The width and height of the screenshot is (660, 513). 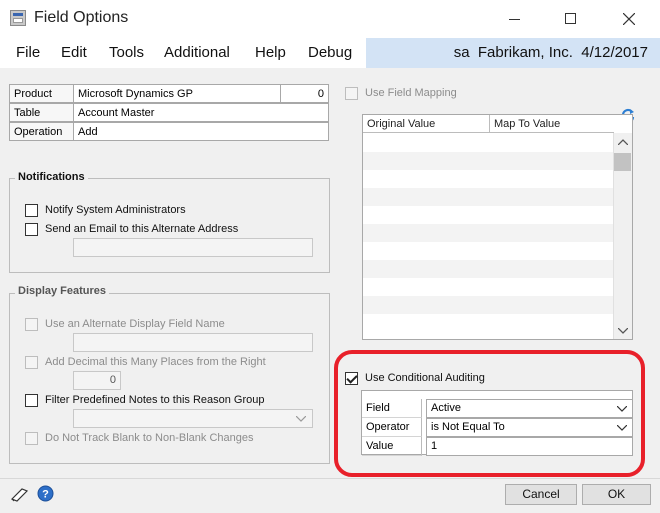 What do you see at coordinates (41, 131) in the screenshot?
I see `operation-label: Operation` at bounding box center [41, 131].